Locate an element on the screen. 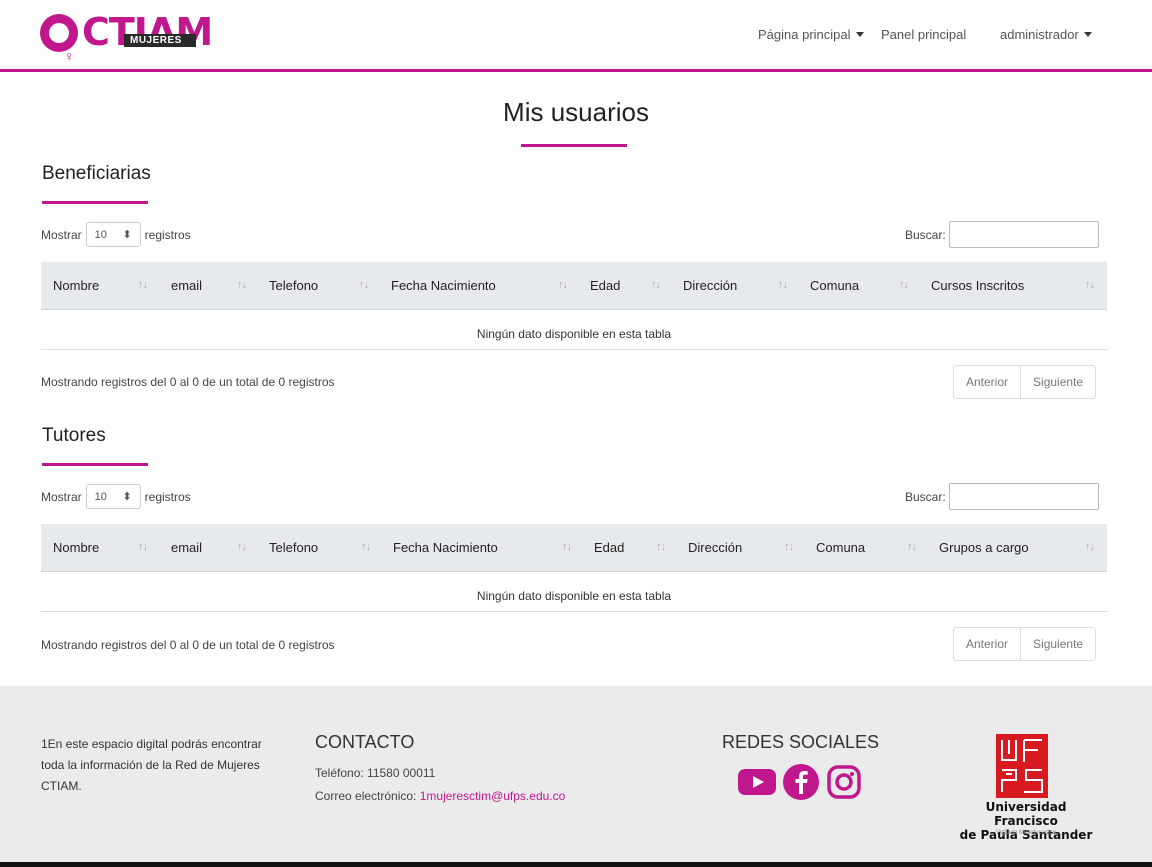 This screenshot has height=867, width=1152. logo-emblem-icon is located at coordinates (59, 33).